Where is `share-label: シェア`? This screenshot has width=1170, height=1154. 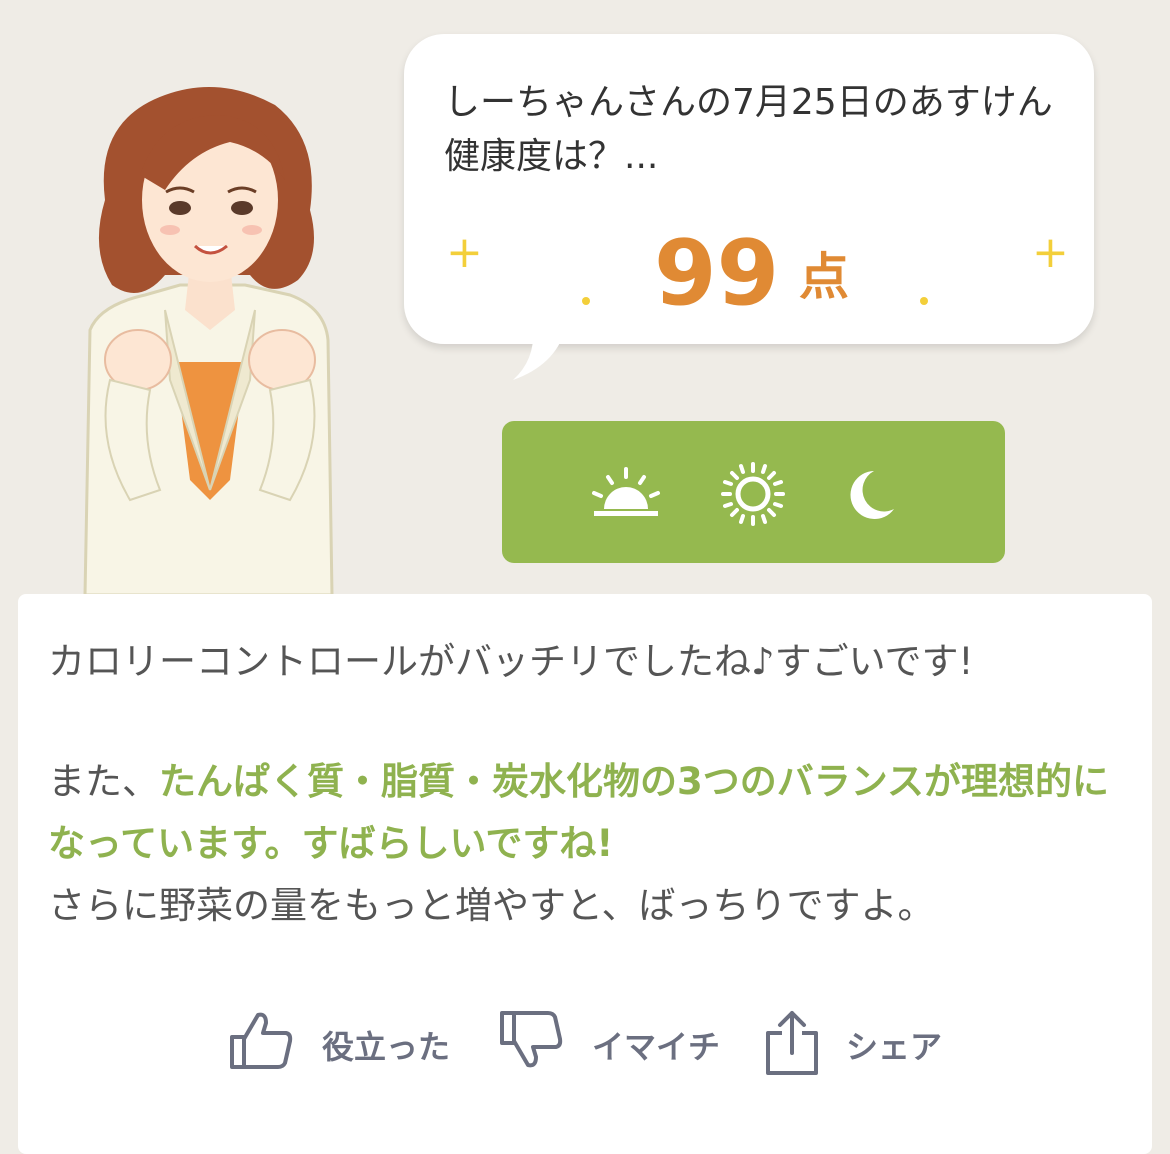
share-label: シェア is located at coordinates (894, 1047).